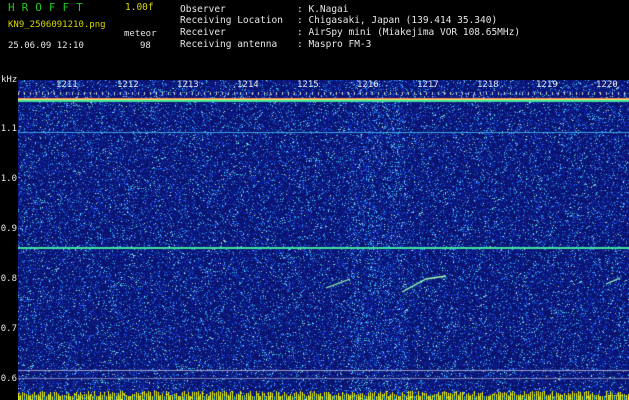  What do you see at coordinates (9, 80) in the screenshot?
I see `y-axis-unit: kHz` at bounding box center [9, 80].